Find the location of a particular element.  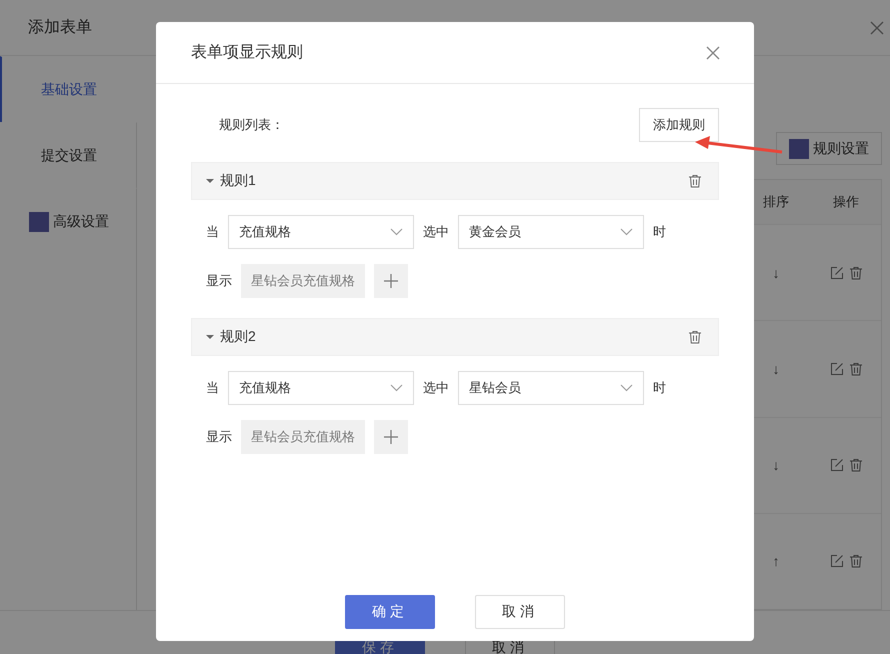

sidebar-tab: 基础设置 is located at coordinates (68, 89).